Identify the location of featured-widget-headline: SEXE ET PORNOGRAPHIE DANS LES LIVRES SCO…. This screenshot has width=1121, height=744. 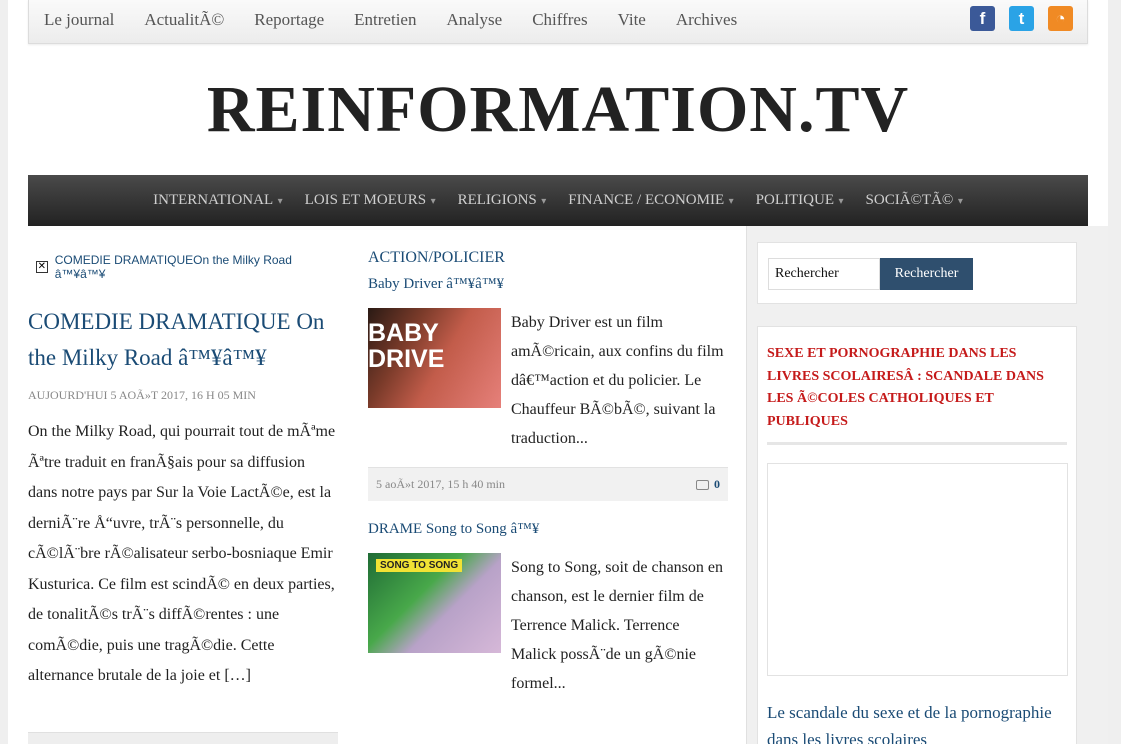
(918, 388).